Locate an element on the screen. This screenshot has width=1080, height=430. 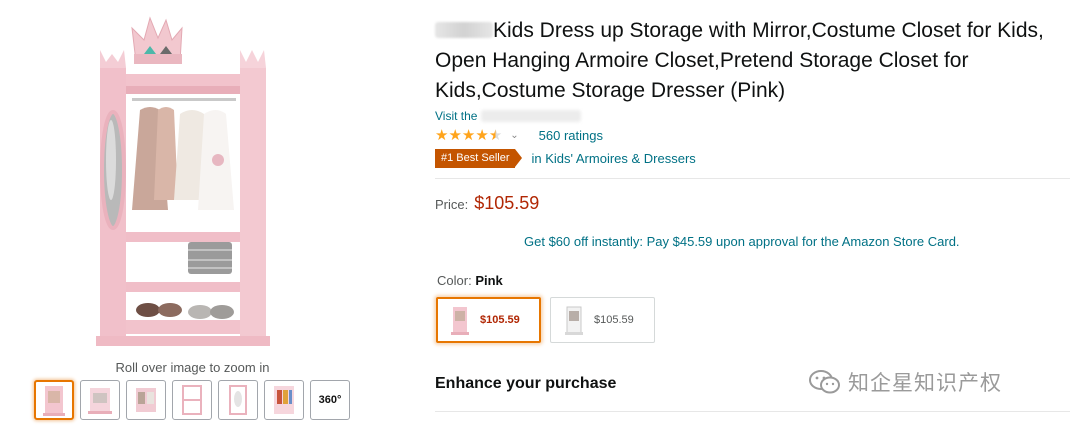
best-seller-badge: #1 Best Seller is located at coordinates (479, 158).